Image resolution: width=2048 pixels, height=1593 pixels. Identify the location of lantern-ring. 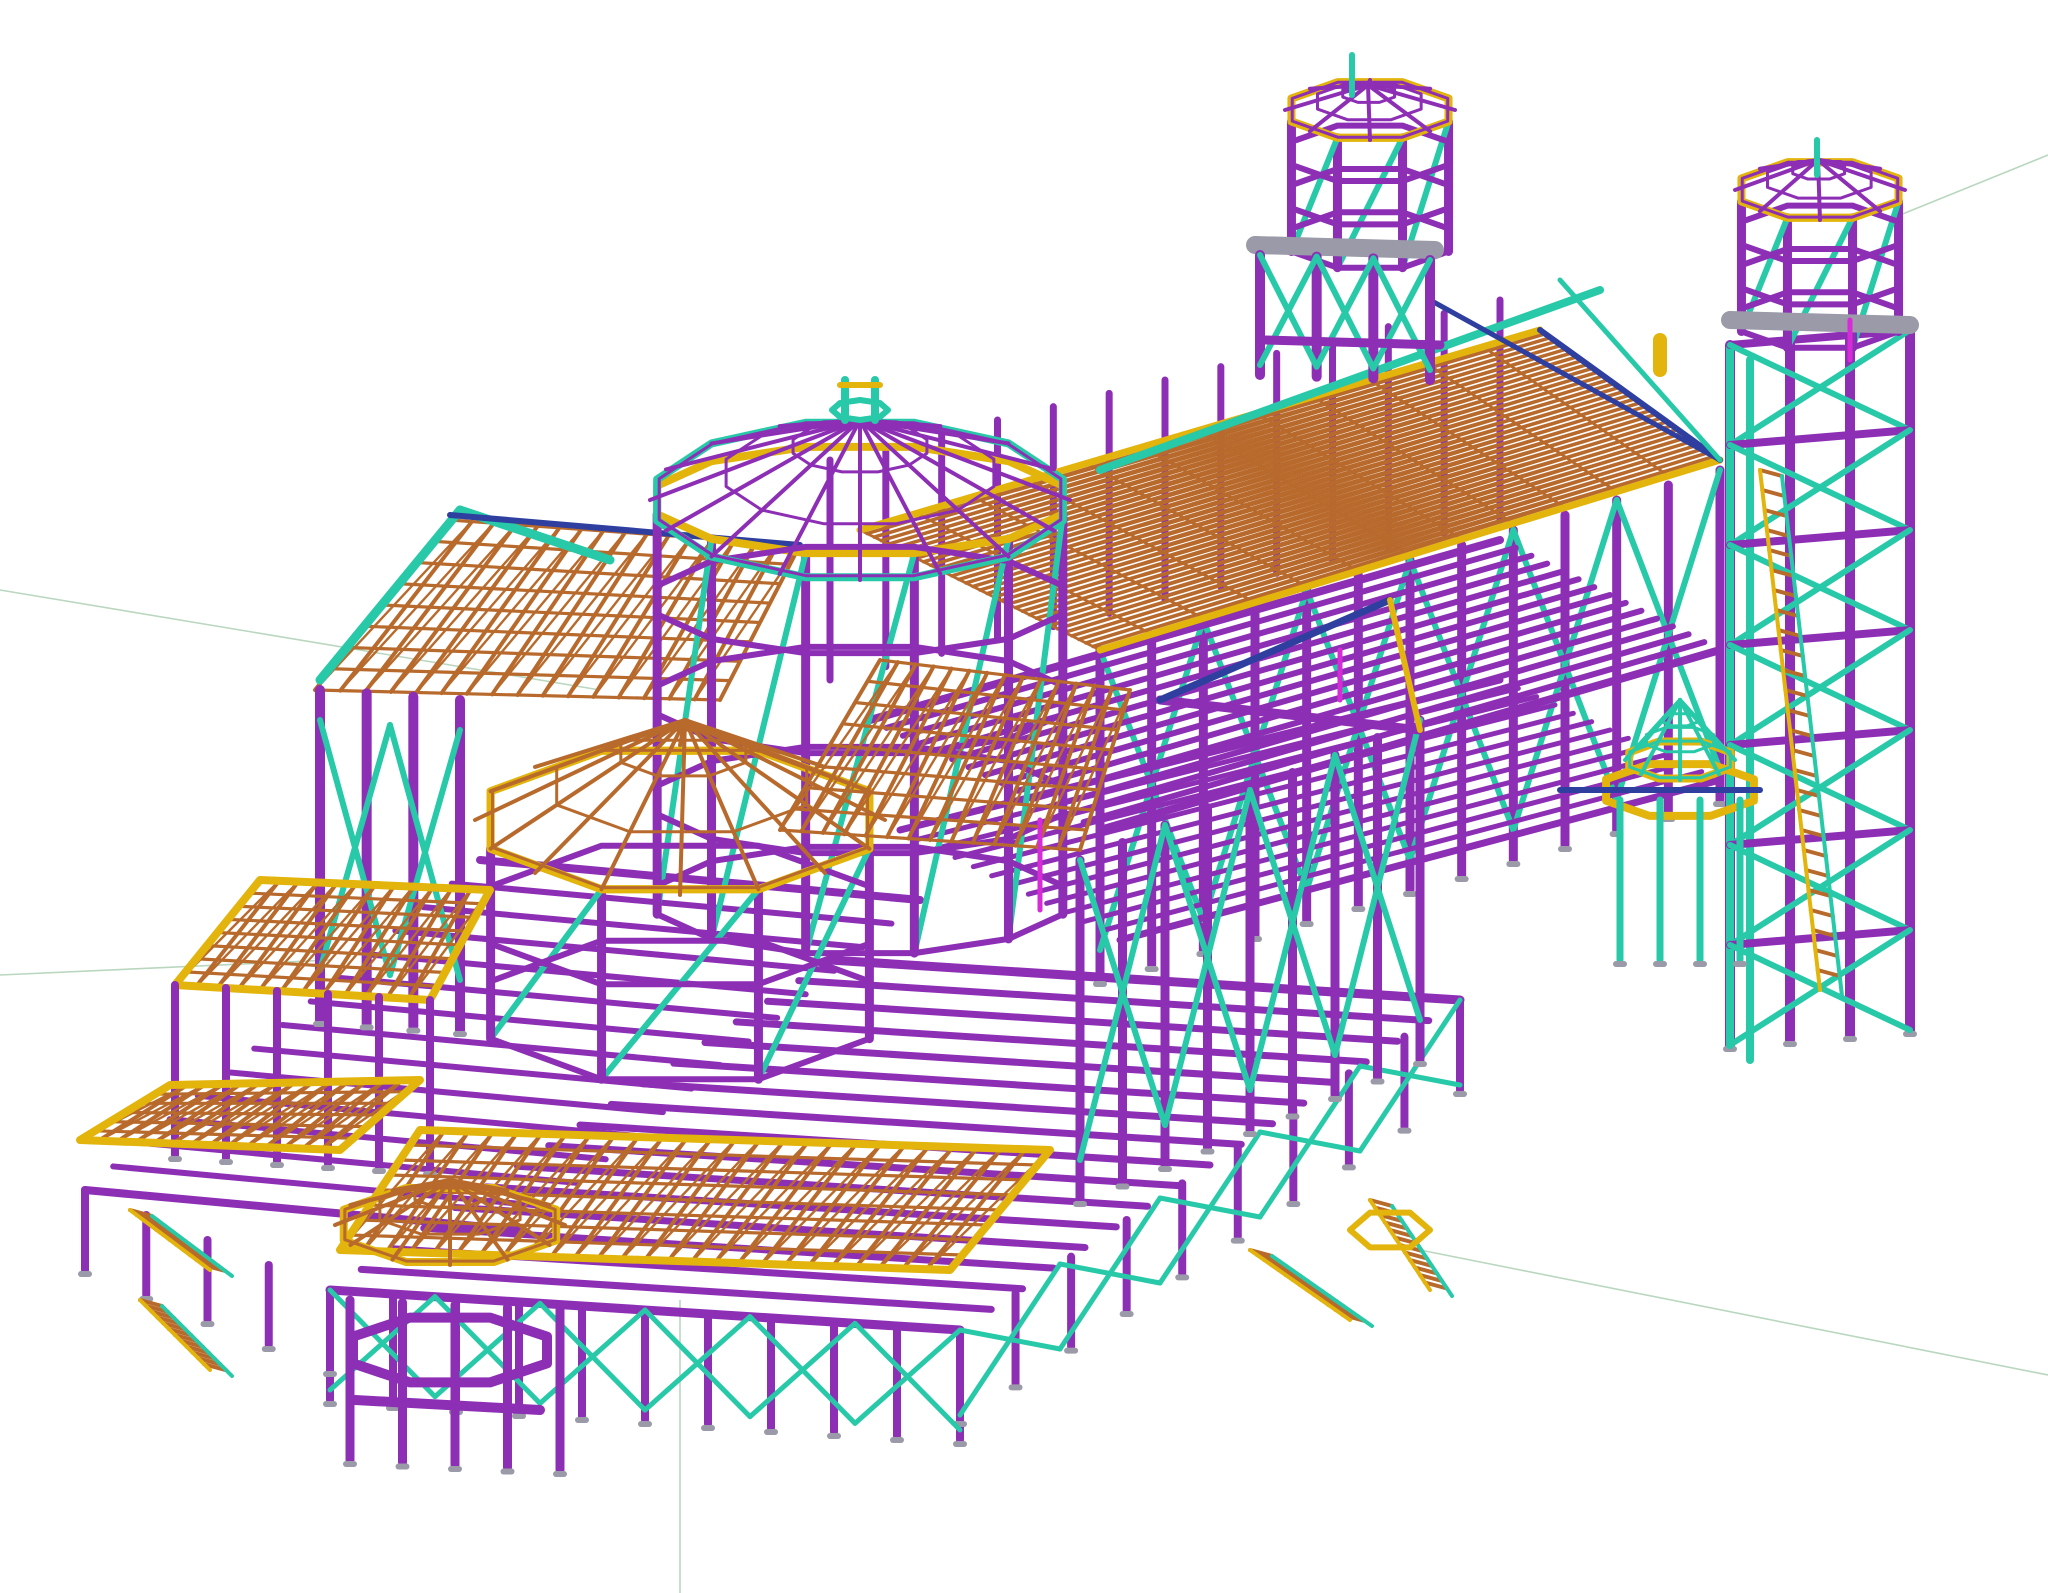
(860, 410).